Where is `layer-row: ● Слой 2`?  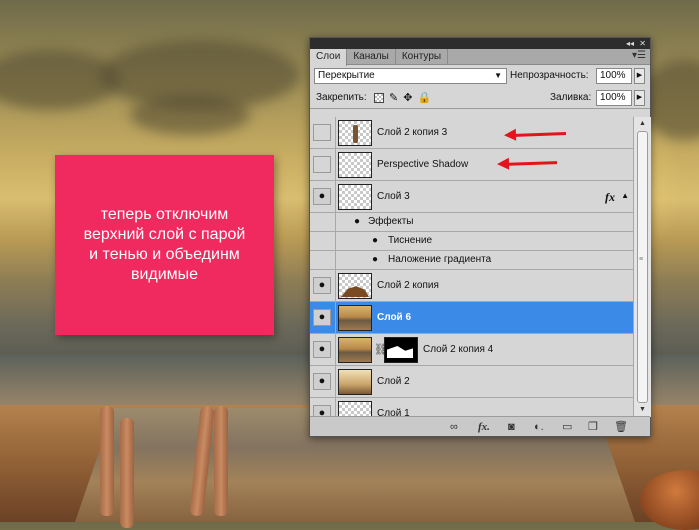
layer-row: ● Слой 2 is located at coordinates (471, 382).